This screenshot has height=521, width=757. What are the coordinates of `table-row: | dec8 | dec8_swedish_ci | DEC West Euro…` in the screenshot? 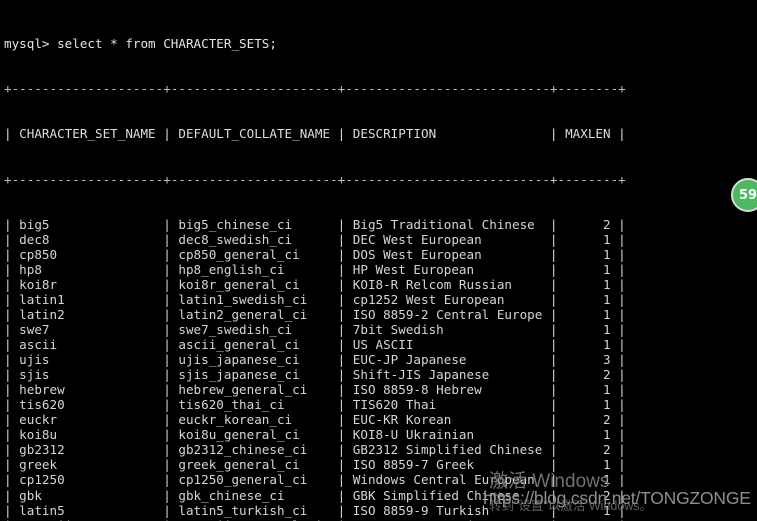 It's located at (315, 239).